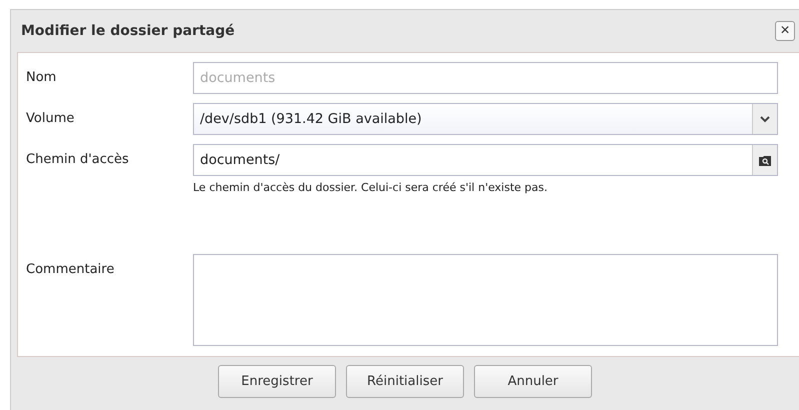 This screenshot has width=799, height=410. Describe the element at coordinates (485, 160) in the screenshot. I see `input-field: documents/` at that location.